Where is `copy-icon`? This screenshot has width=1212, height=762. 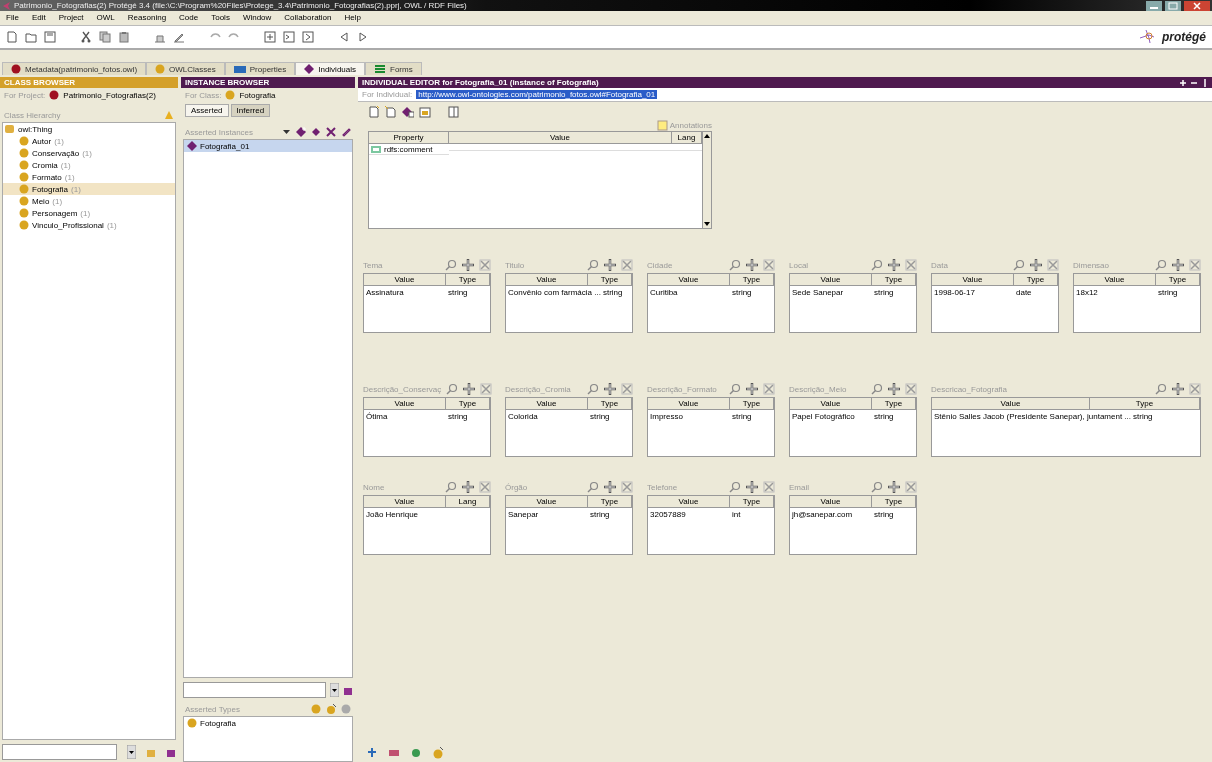
copy-icon is located at coordinates (105, 37).